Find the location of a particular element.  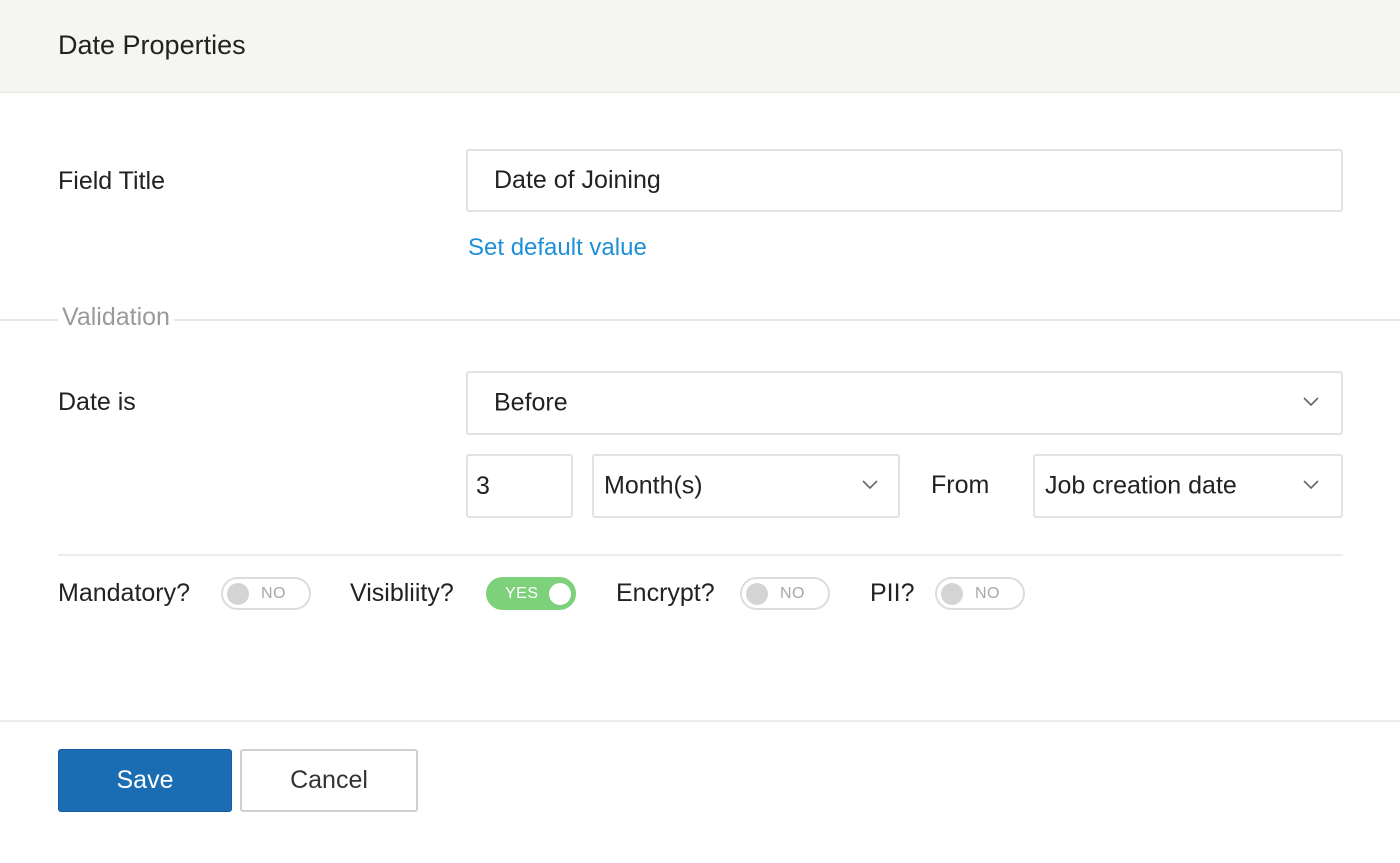

encrypt-toggle: NO is located at coordinates (785, 593).